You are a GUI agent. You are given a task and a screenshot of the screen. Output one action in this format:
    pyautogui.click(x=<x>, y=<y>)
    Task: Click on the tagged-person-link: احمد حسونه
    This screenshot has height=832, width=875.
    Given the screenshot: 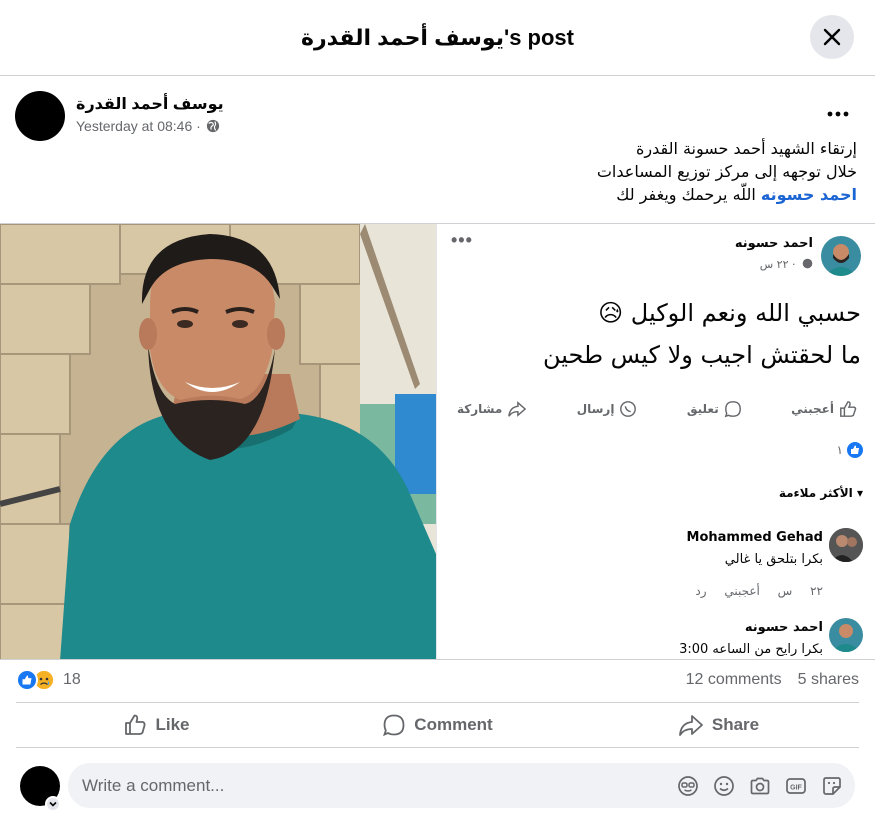 What is the action you would take?
    pyautogui.click(x=809, y=194)
    